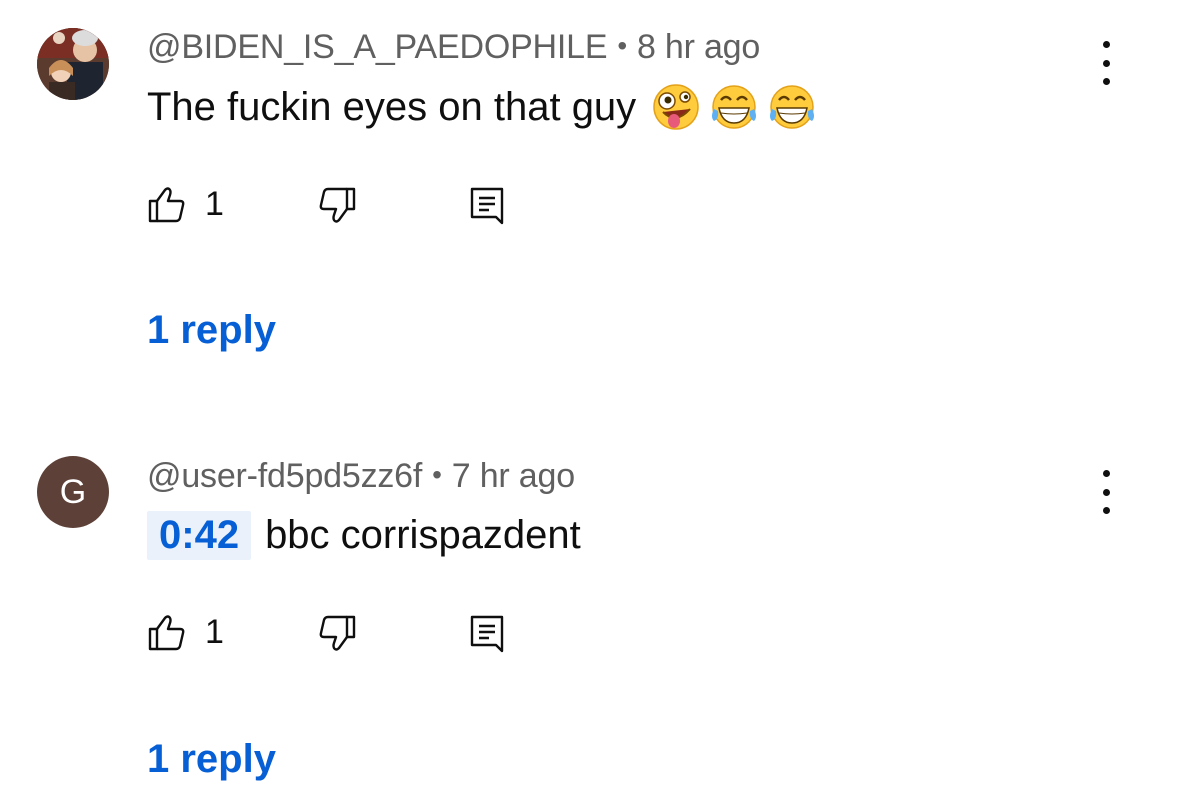 Image resolution: width=1178 pixels, height=805 pixels. I want to click on emoji-row, so click(734, 107).